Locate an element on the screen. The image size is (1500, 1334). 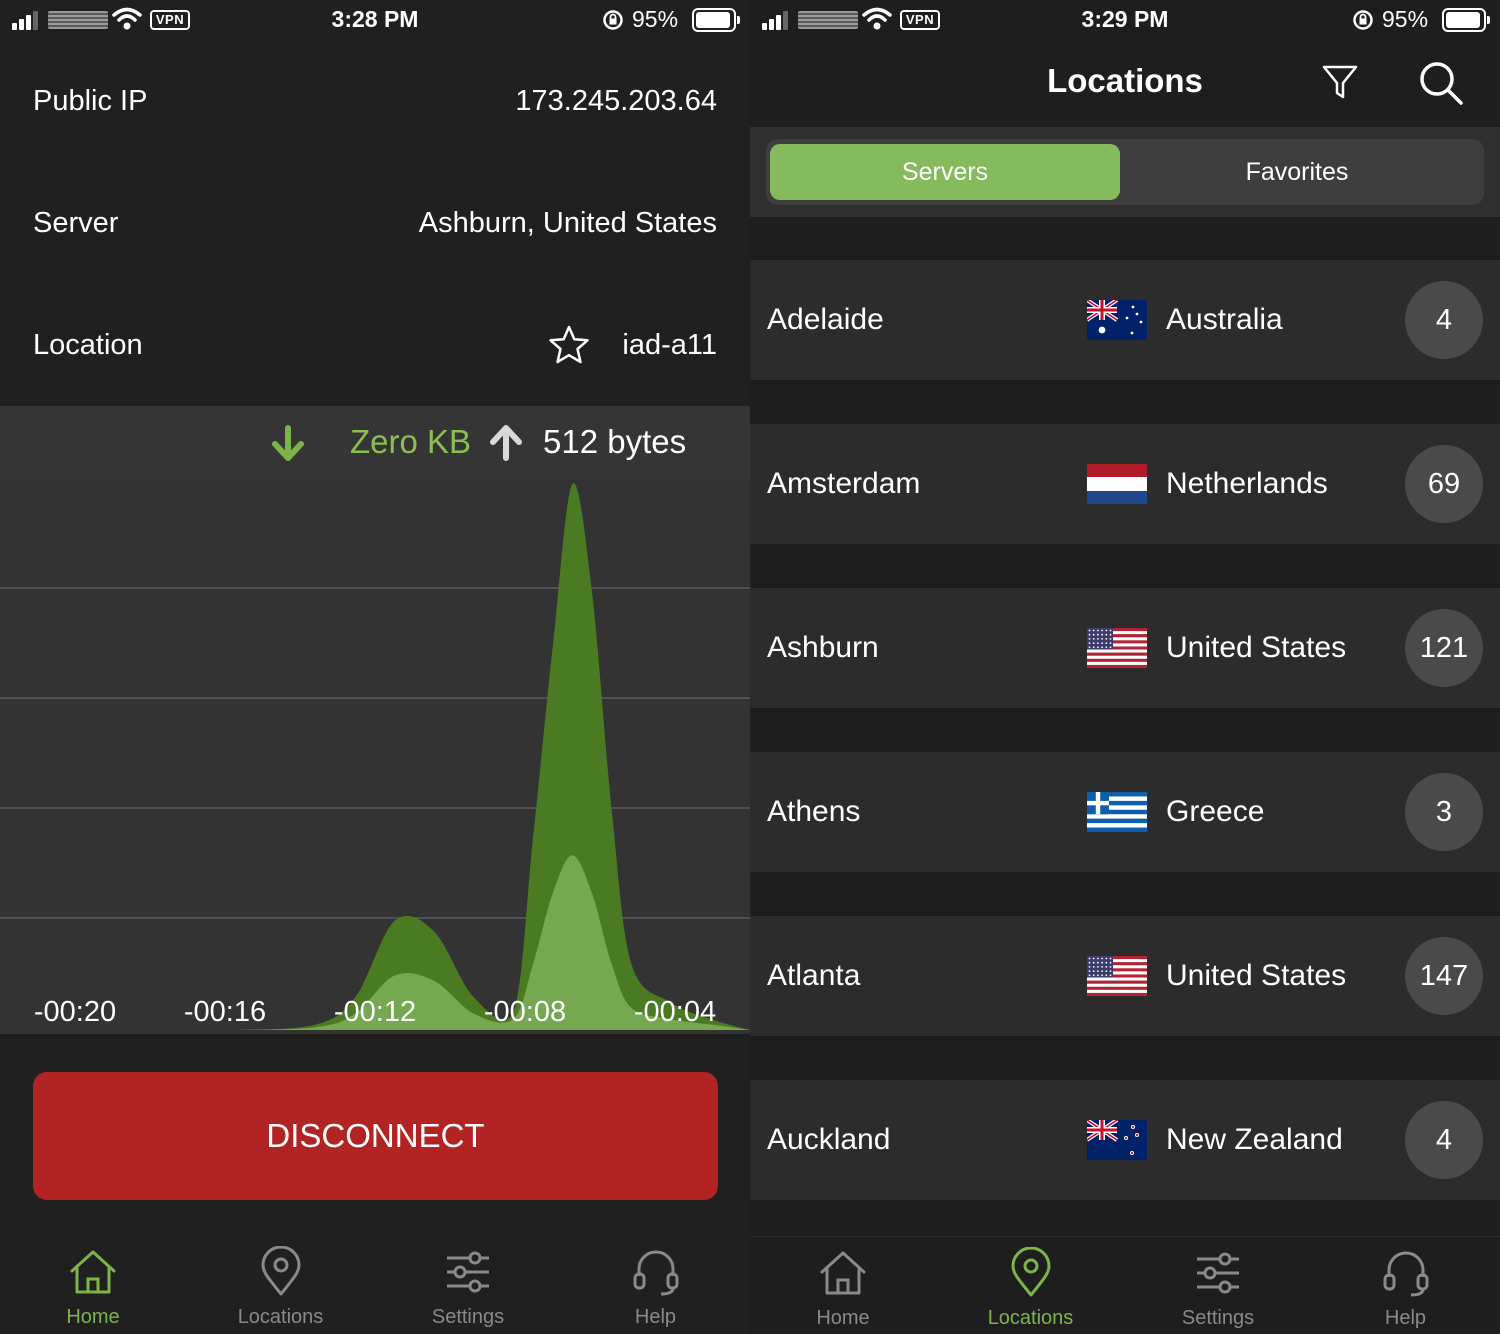
location-country: Netherlands is located at coordinates (1247, 483).